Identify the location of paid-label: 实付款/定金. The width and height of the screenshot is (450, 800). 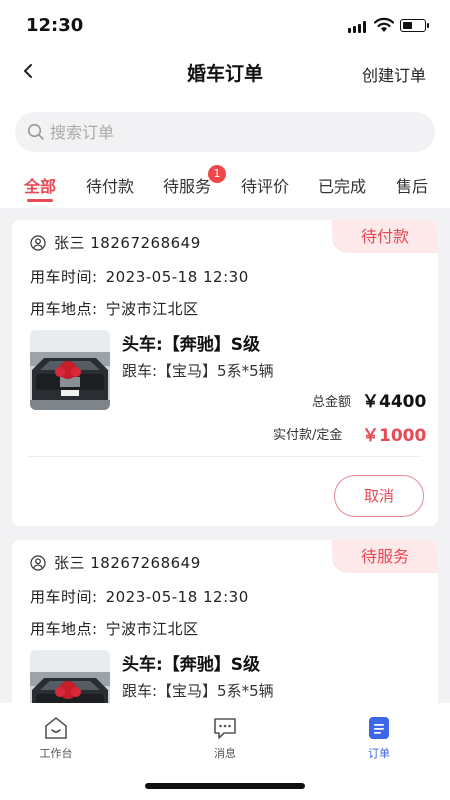
(308, 435).